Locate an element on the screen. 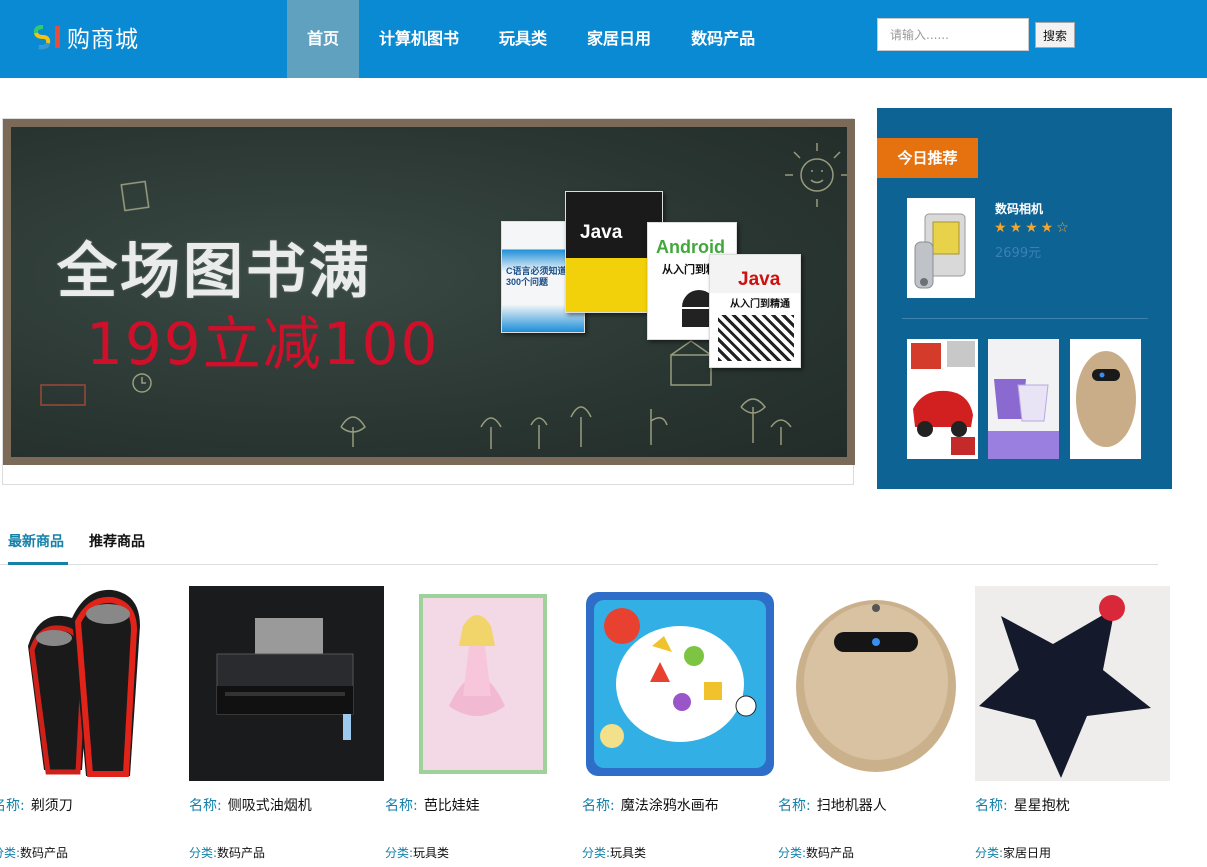  nav-item-home-goods: 家居日用 is located at coordinates (619, 39).